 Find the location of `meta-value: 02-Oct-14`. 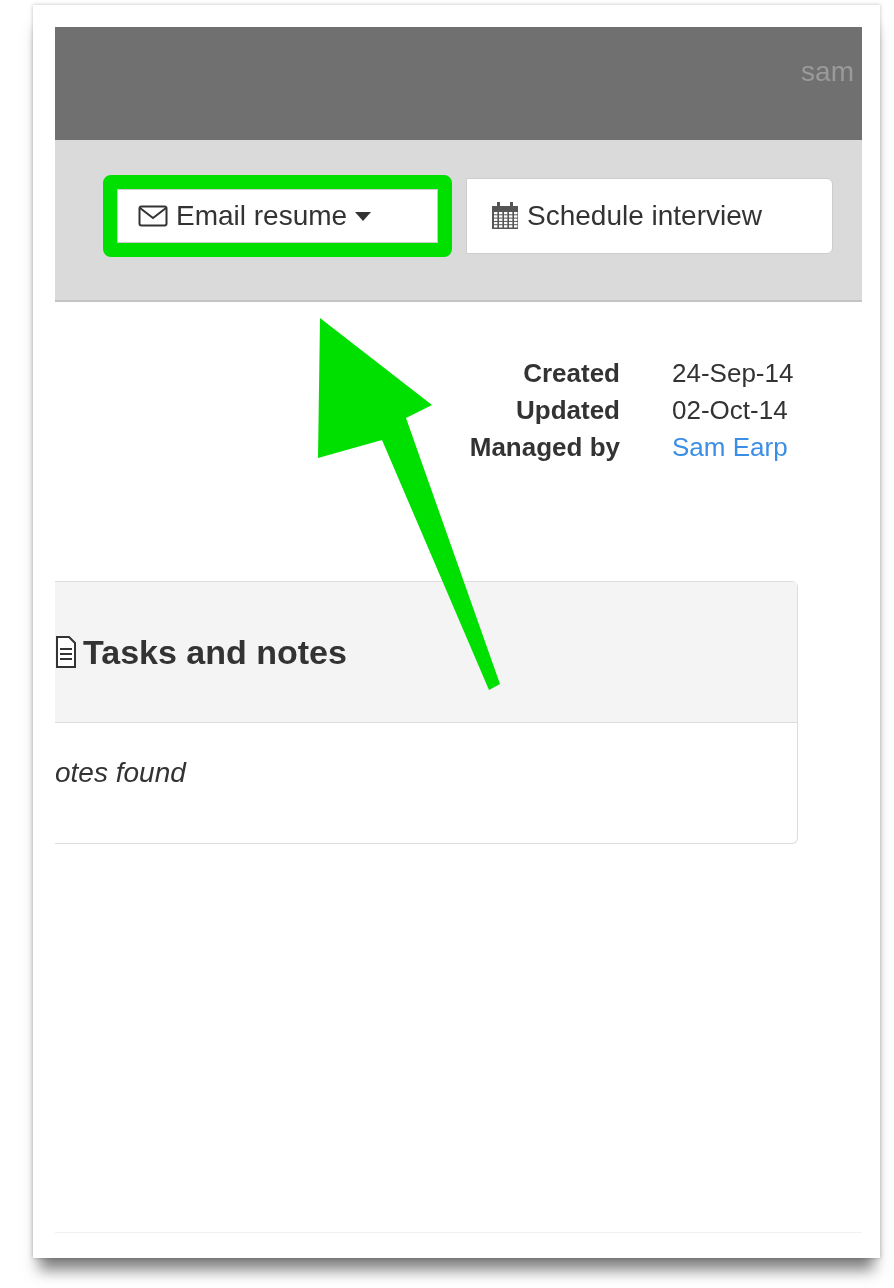

meta-value: 02-Oct-14 is located at coordinates (730, 410).